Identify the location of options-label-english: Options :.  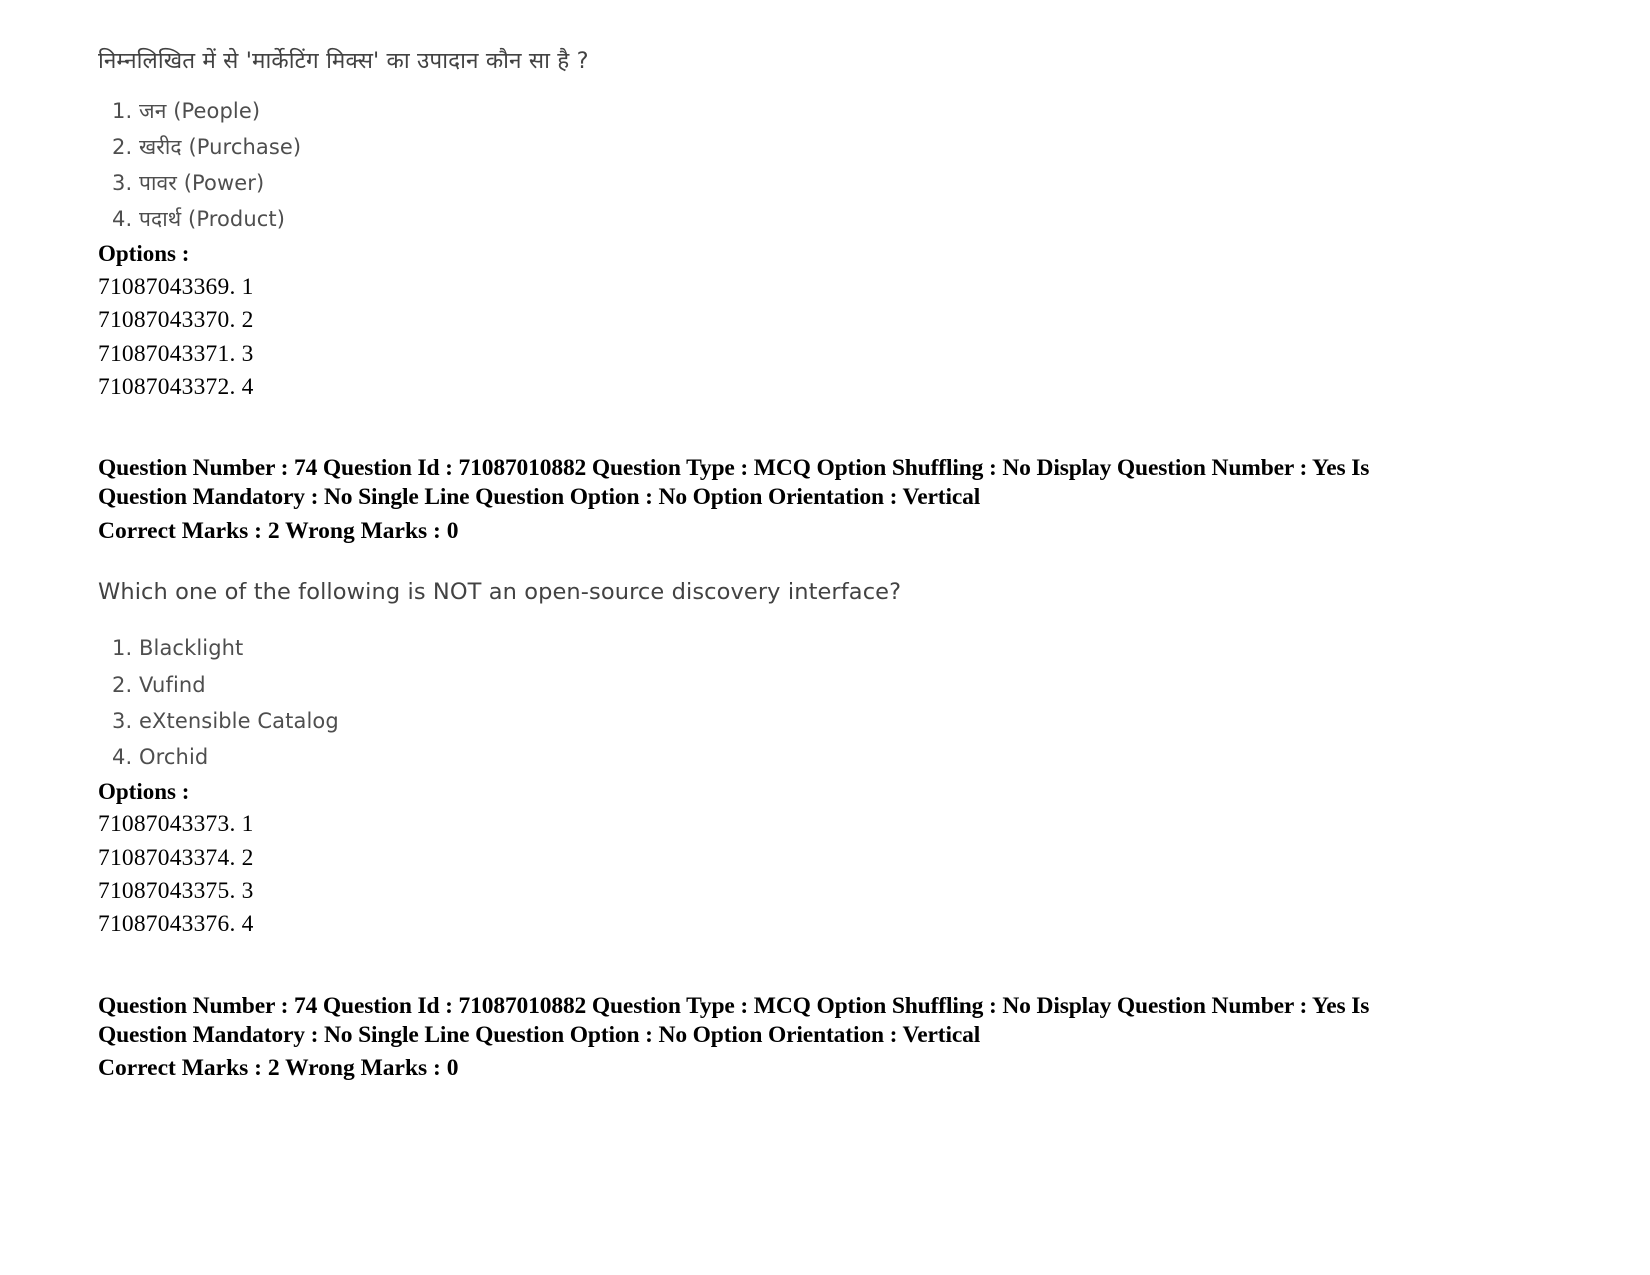
(144, 791).